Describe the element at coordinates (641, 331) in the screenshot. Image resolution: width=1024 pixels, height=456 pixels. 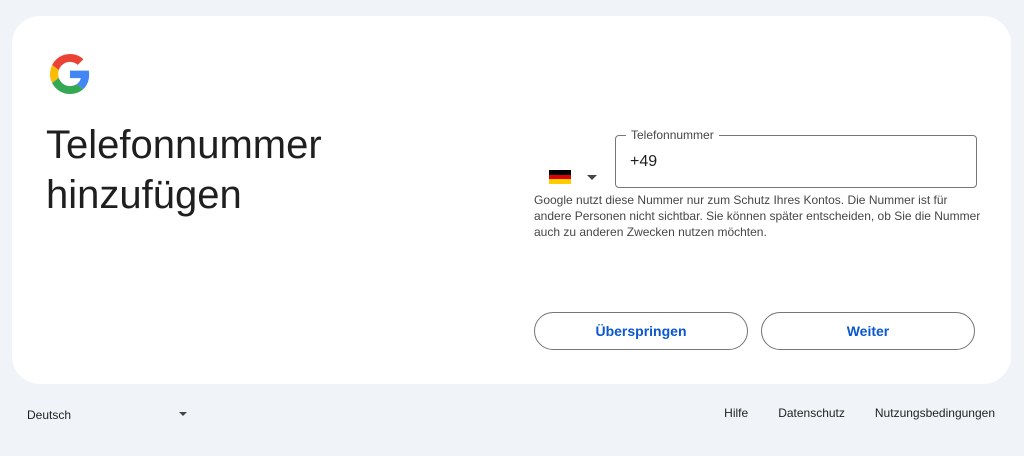
I see `skip-button: Überspringen` at that location.